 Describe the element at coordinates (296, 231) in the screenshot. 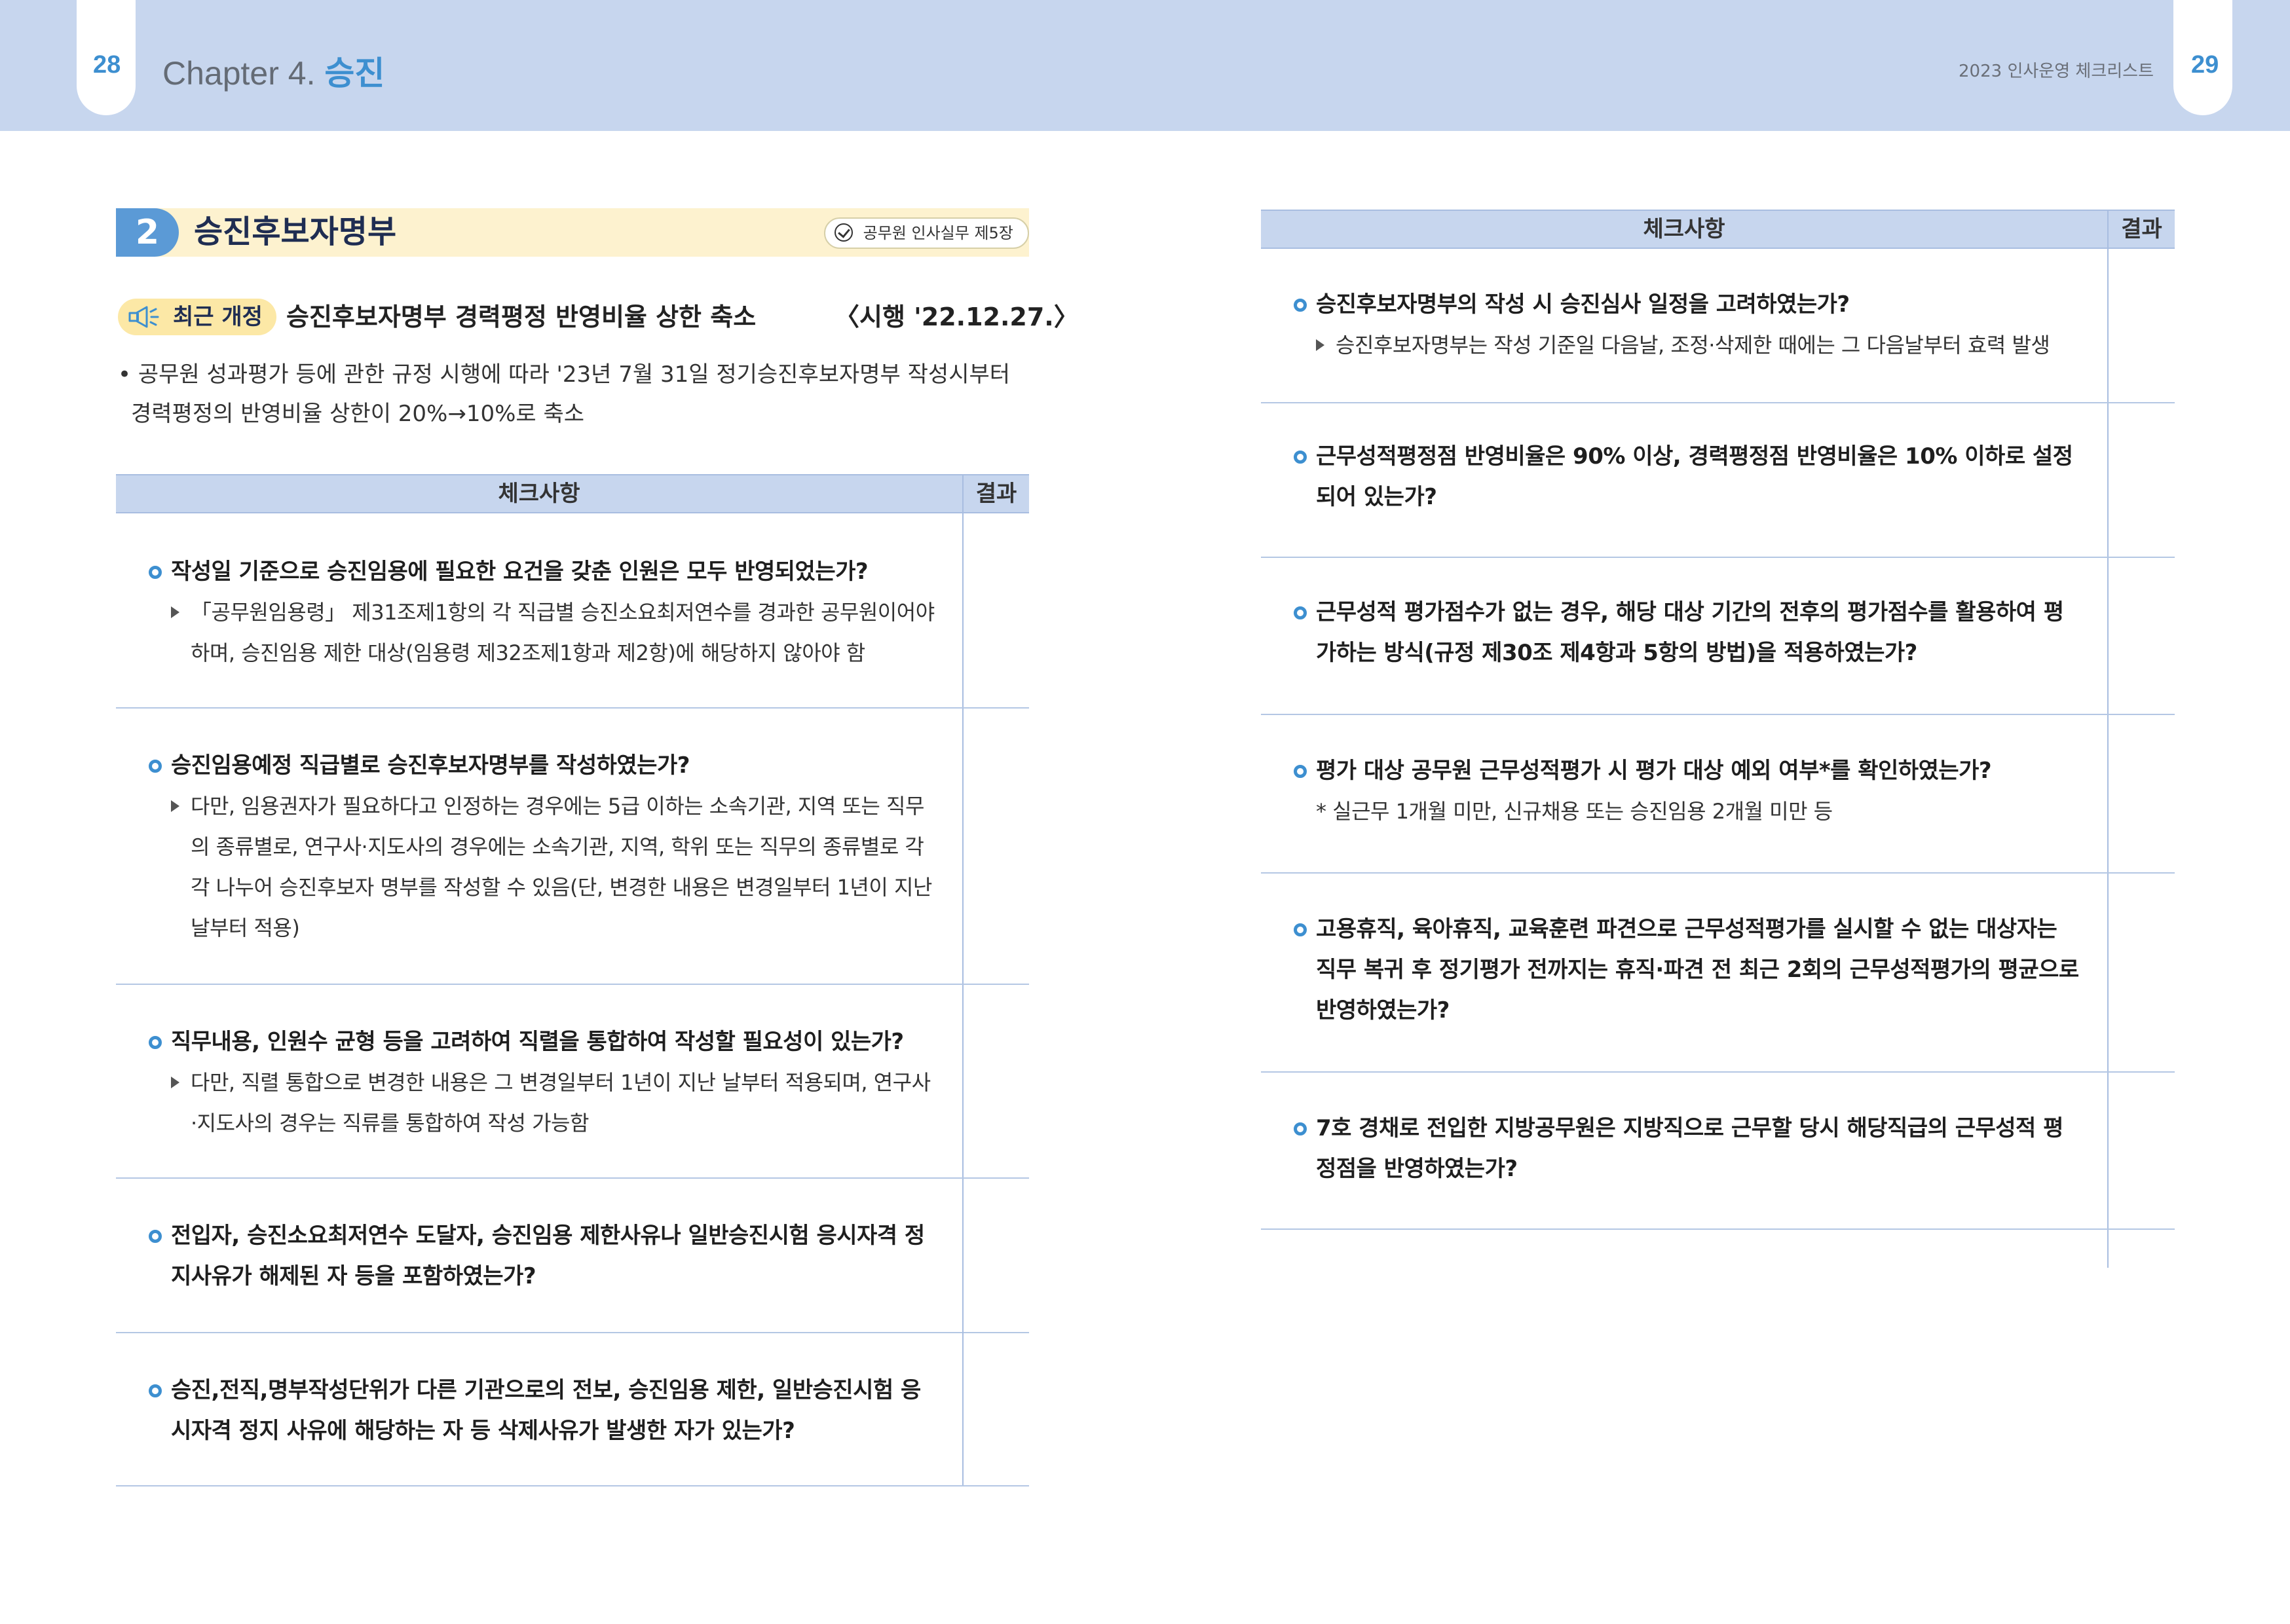

I see `section-title: 승진후보자명부` at that location.